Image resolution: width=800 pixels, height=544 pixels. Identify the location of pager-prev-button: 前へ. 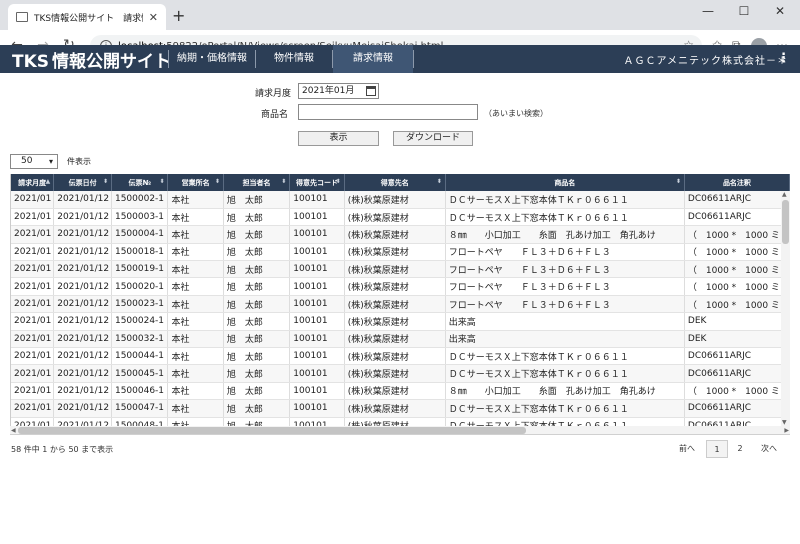
(687, 449).